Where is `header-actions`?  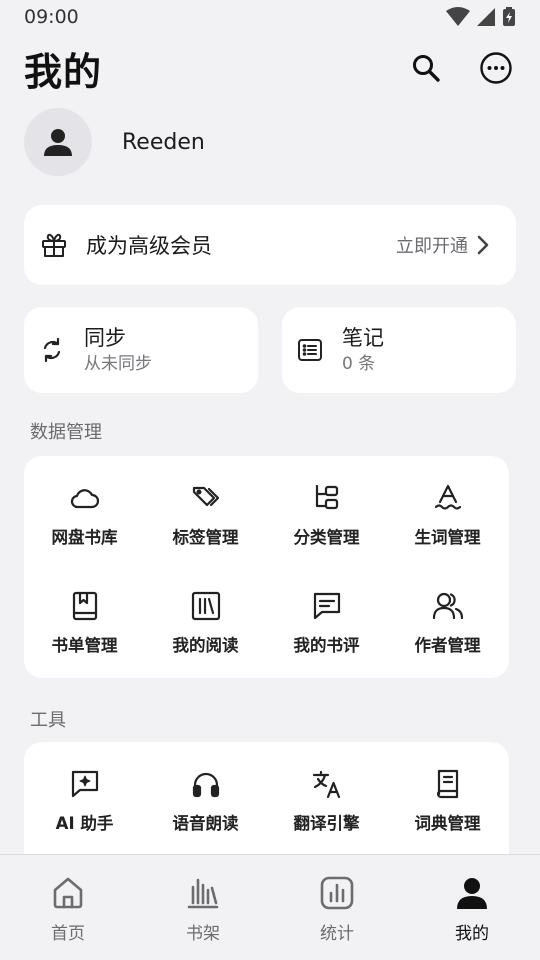
header-actions is located at coordinates (461, 68).